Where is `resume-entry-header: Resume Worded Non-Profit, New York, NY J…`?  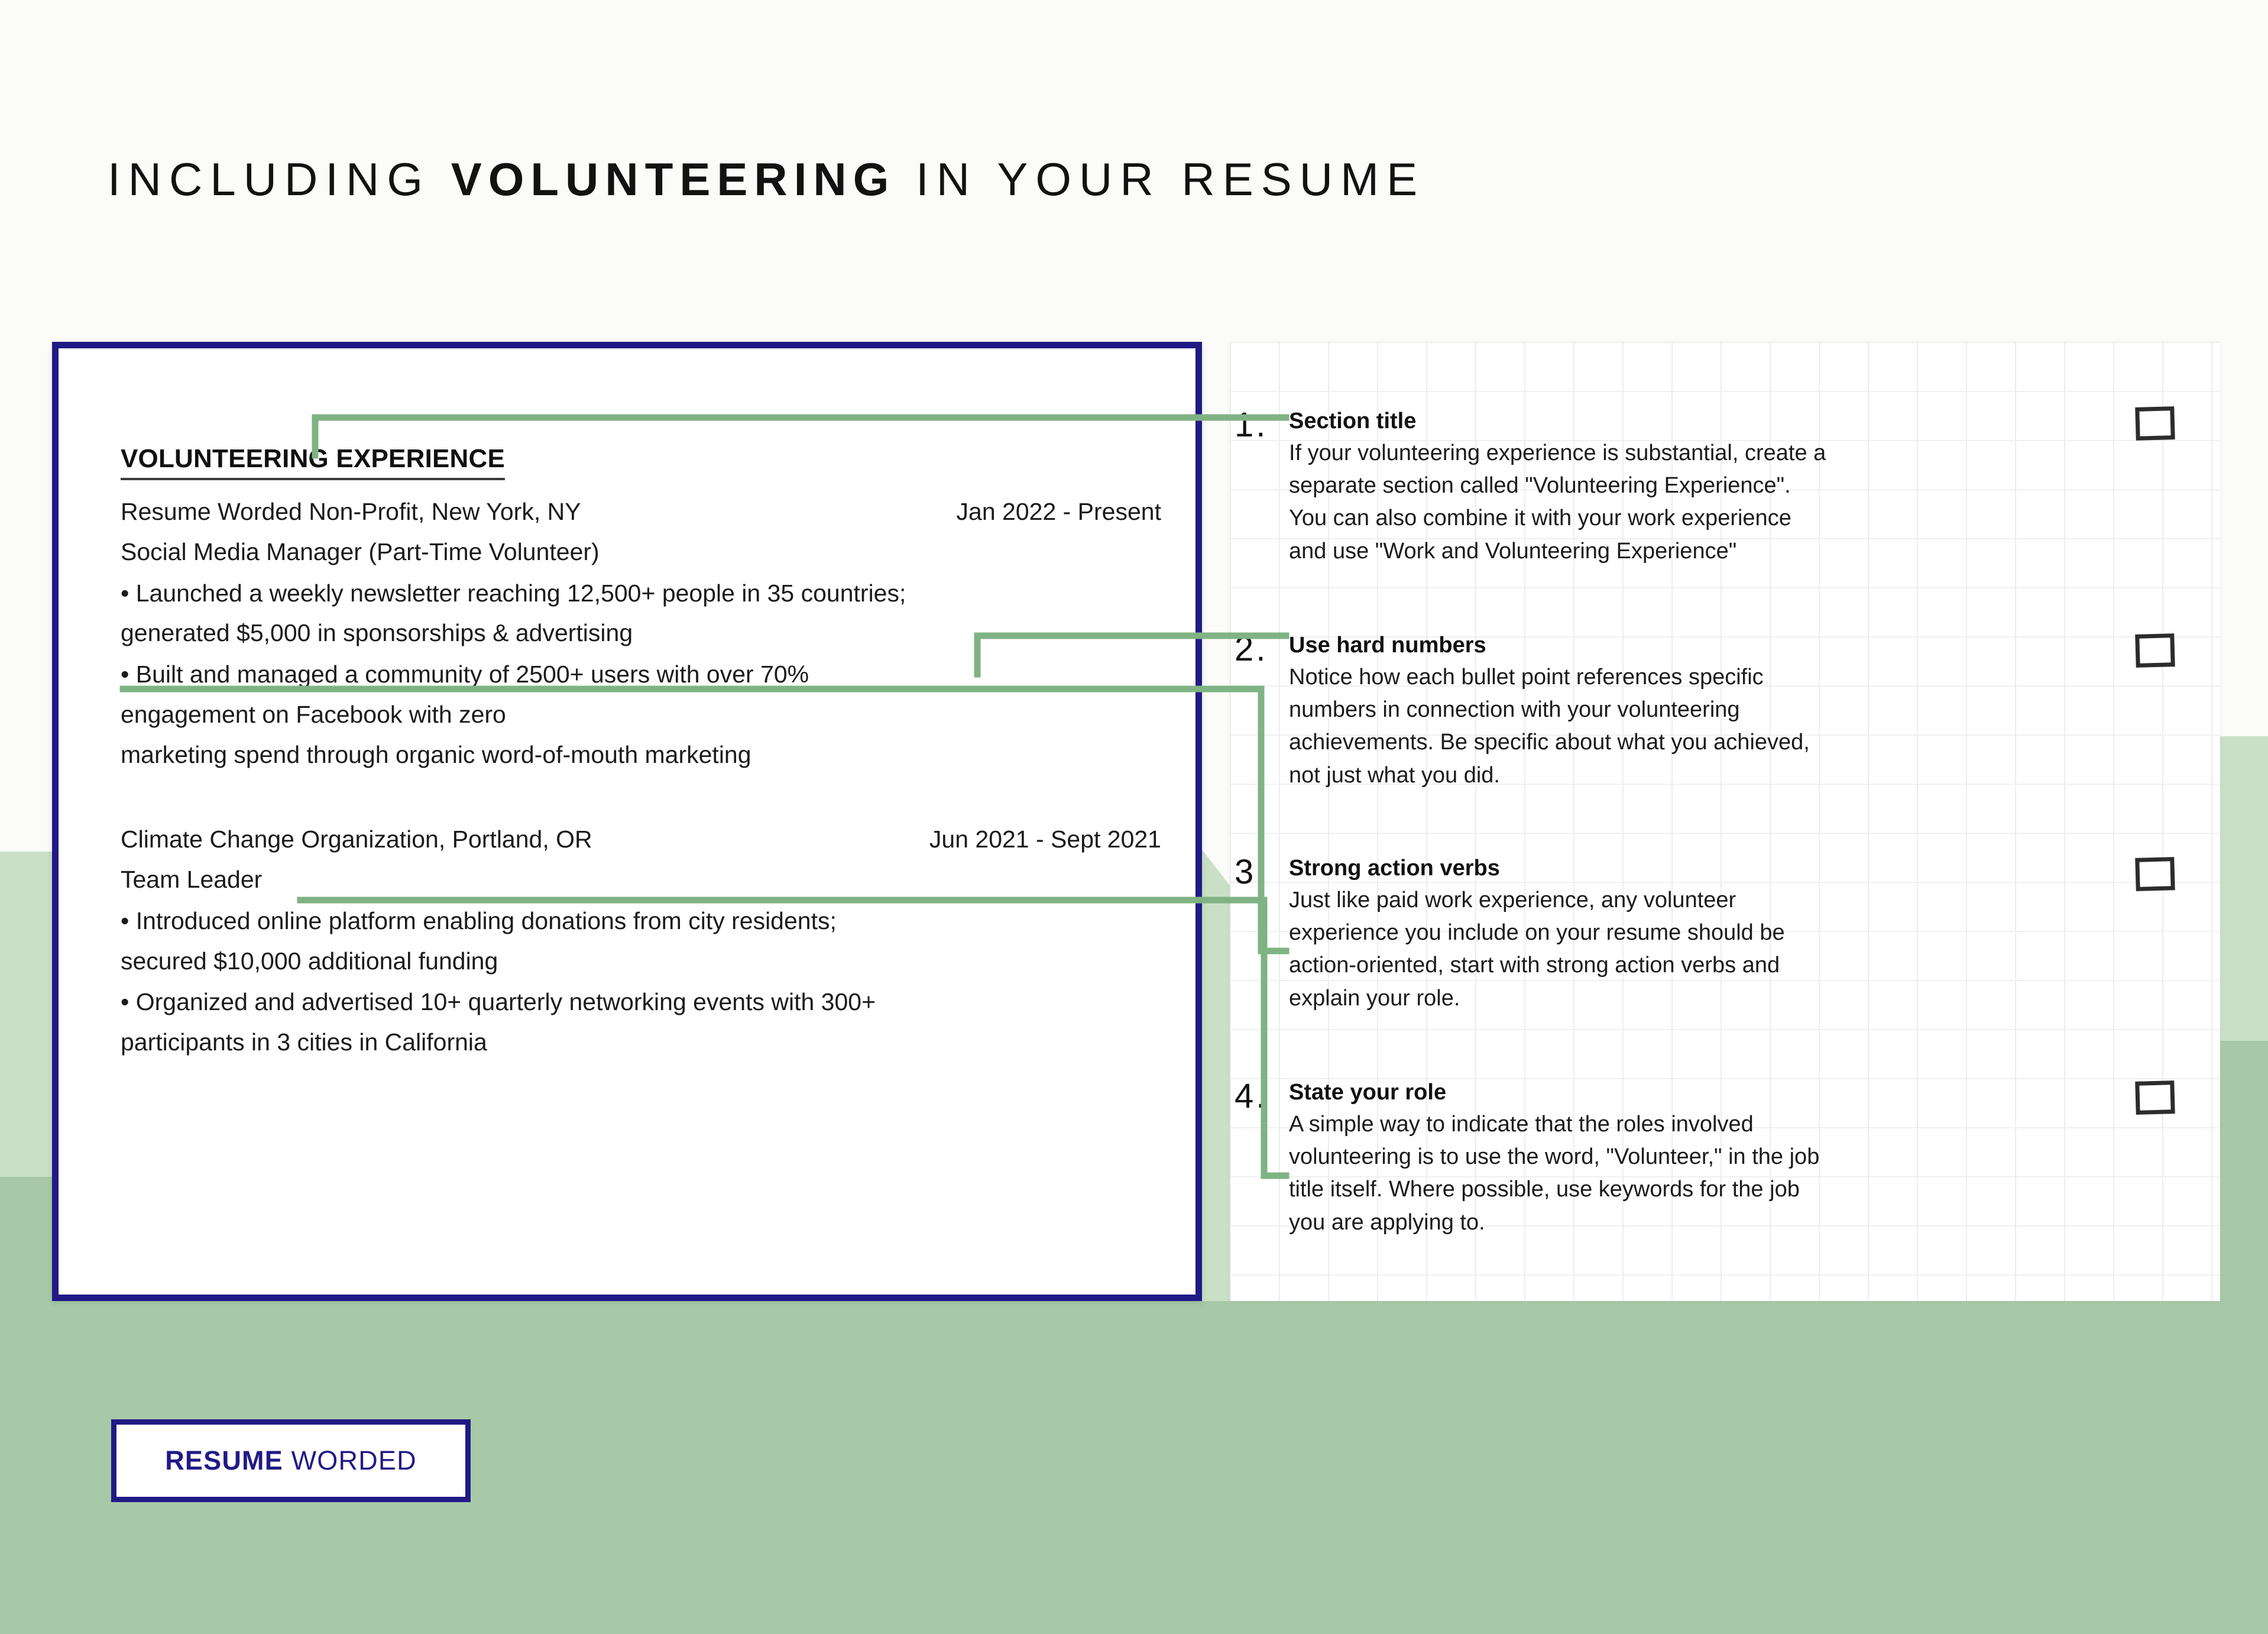
resume-entry-header: Resume Worded Non-Profit, New York, NY J… is located at coordinates (641, 512).